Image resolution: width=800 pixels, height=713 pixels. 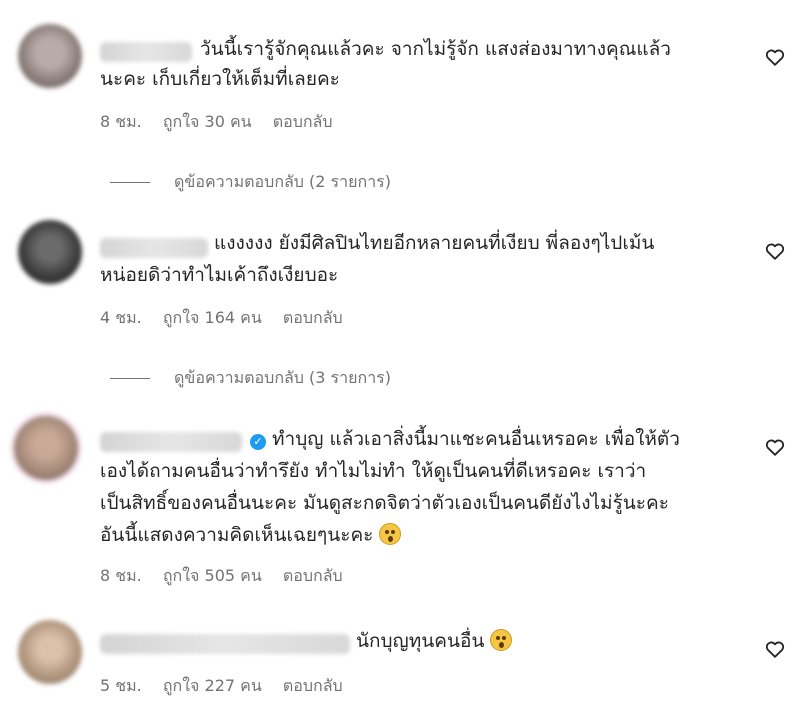 I want to click on view-replies-button: ดูข้อความตอบกลับ (3 รายการ), so click(x=250, y=378).